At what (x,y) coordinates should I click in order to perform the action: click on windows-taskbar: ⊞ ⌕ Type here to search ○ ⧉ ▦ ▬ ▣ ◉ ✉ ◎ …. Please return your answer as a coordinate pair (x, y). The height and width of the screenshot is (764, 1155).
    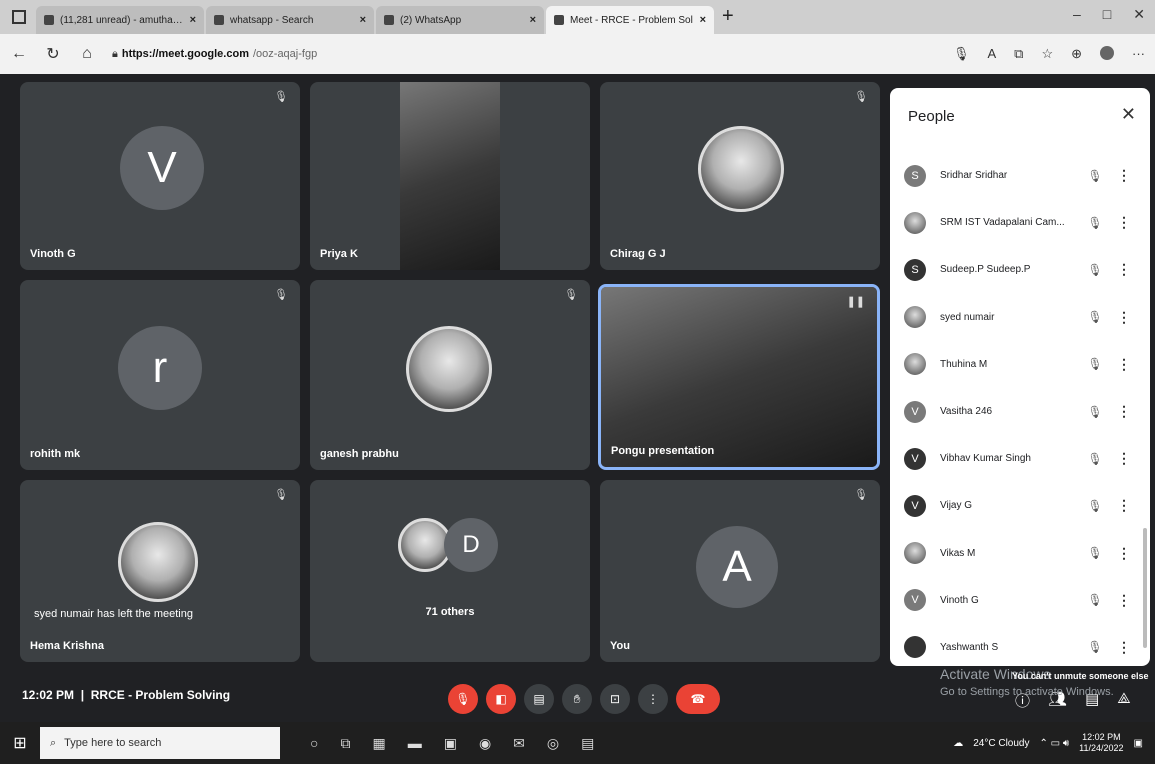
    Looking at the image, I should click on (577, 743).